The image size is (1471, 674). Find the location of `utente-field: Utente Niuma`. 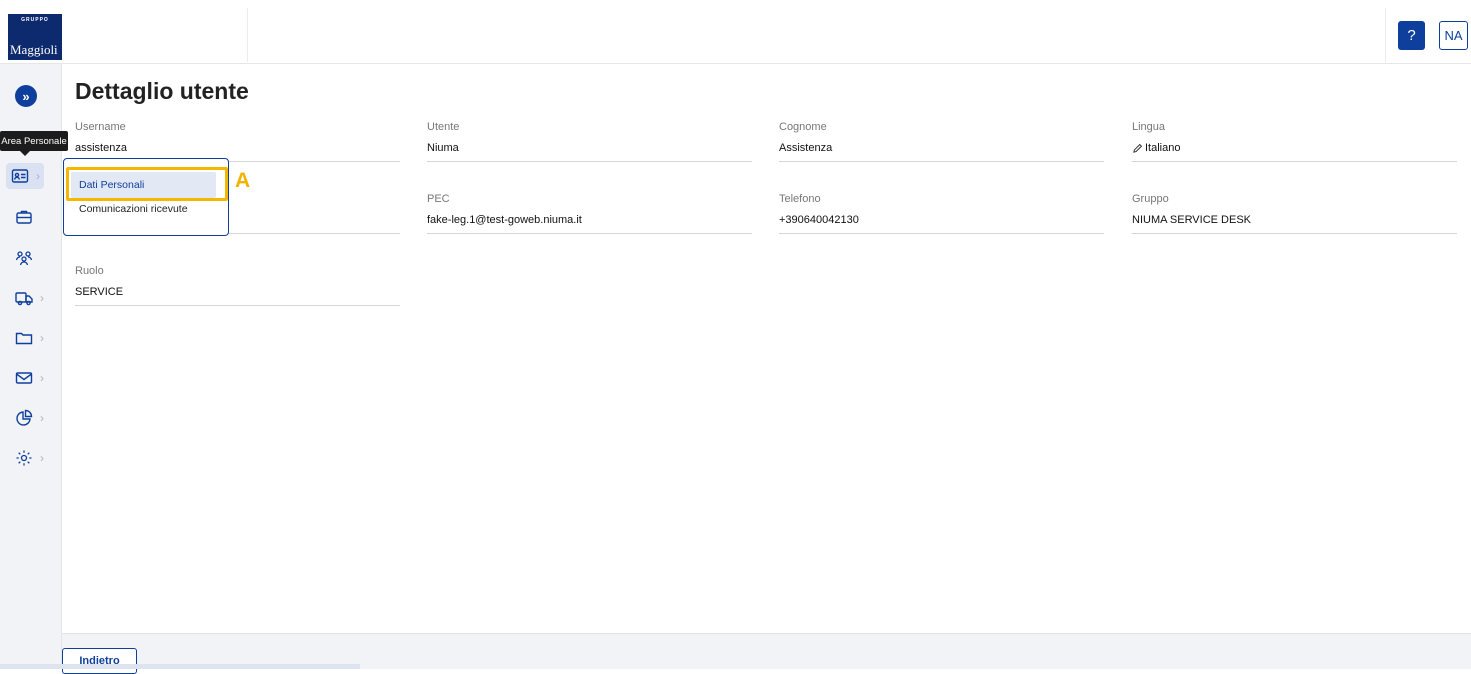

utente-field: Utente Niuma is located at coordinates (589, 141).